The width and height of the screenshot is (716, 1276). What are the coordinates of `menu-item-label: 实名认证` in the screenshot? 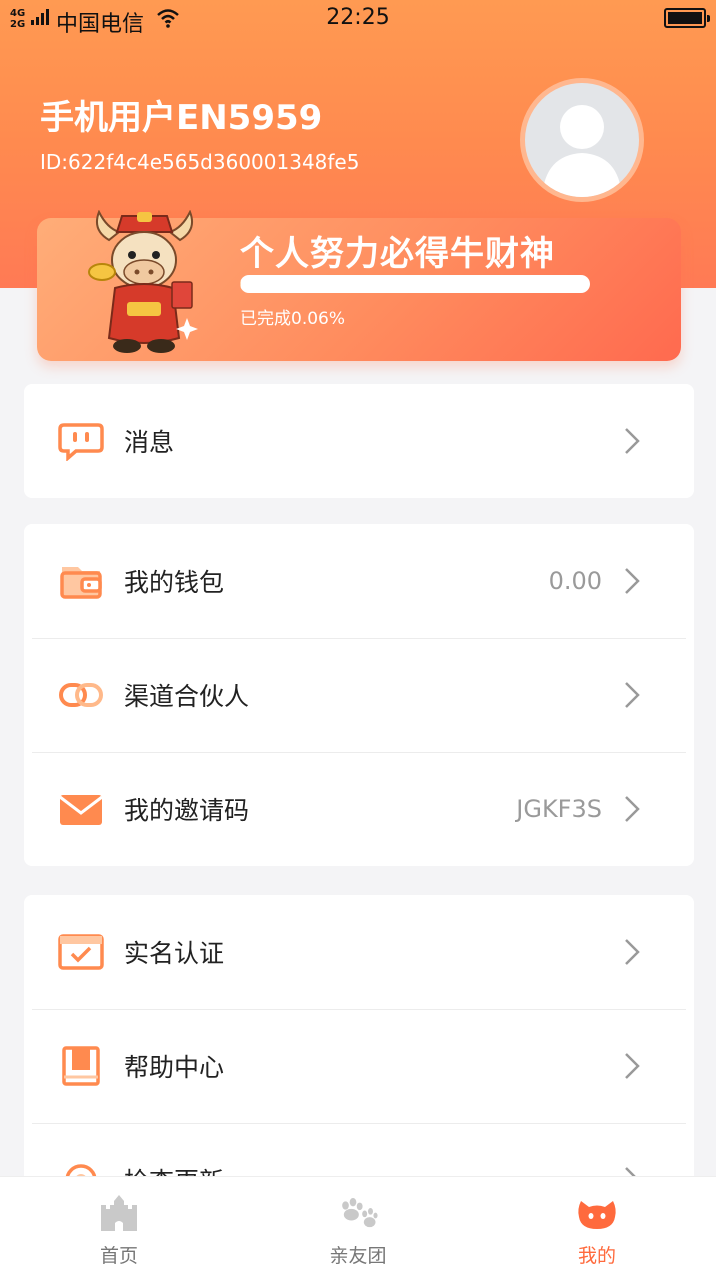 It's located at (174, 953).